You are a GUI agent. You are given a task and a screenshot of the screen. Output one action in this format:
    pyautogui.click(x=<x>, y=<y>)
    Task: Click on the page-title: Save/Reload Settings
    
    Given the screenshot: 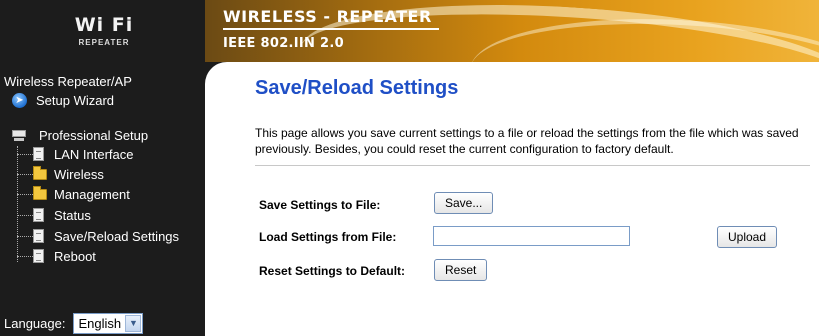 What is the action you would take?
    pyautogui.click(x=357, y=88)
    